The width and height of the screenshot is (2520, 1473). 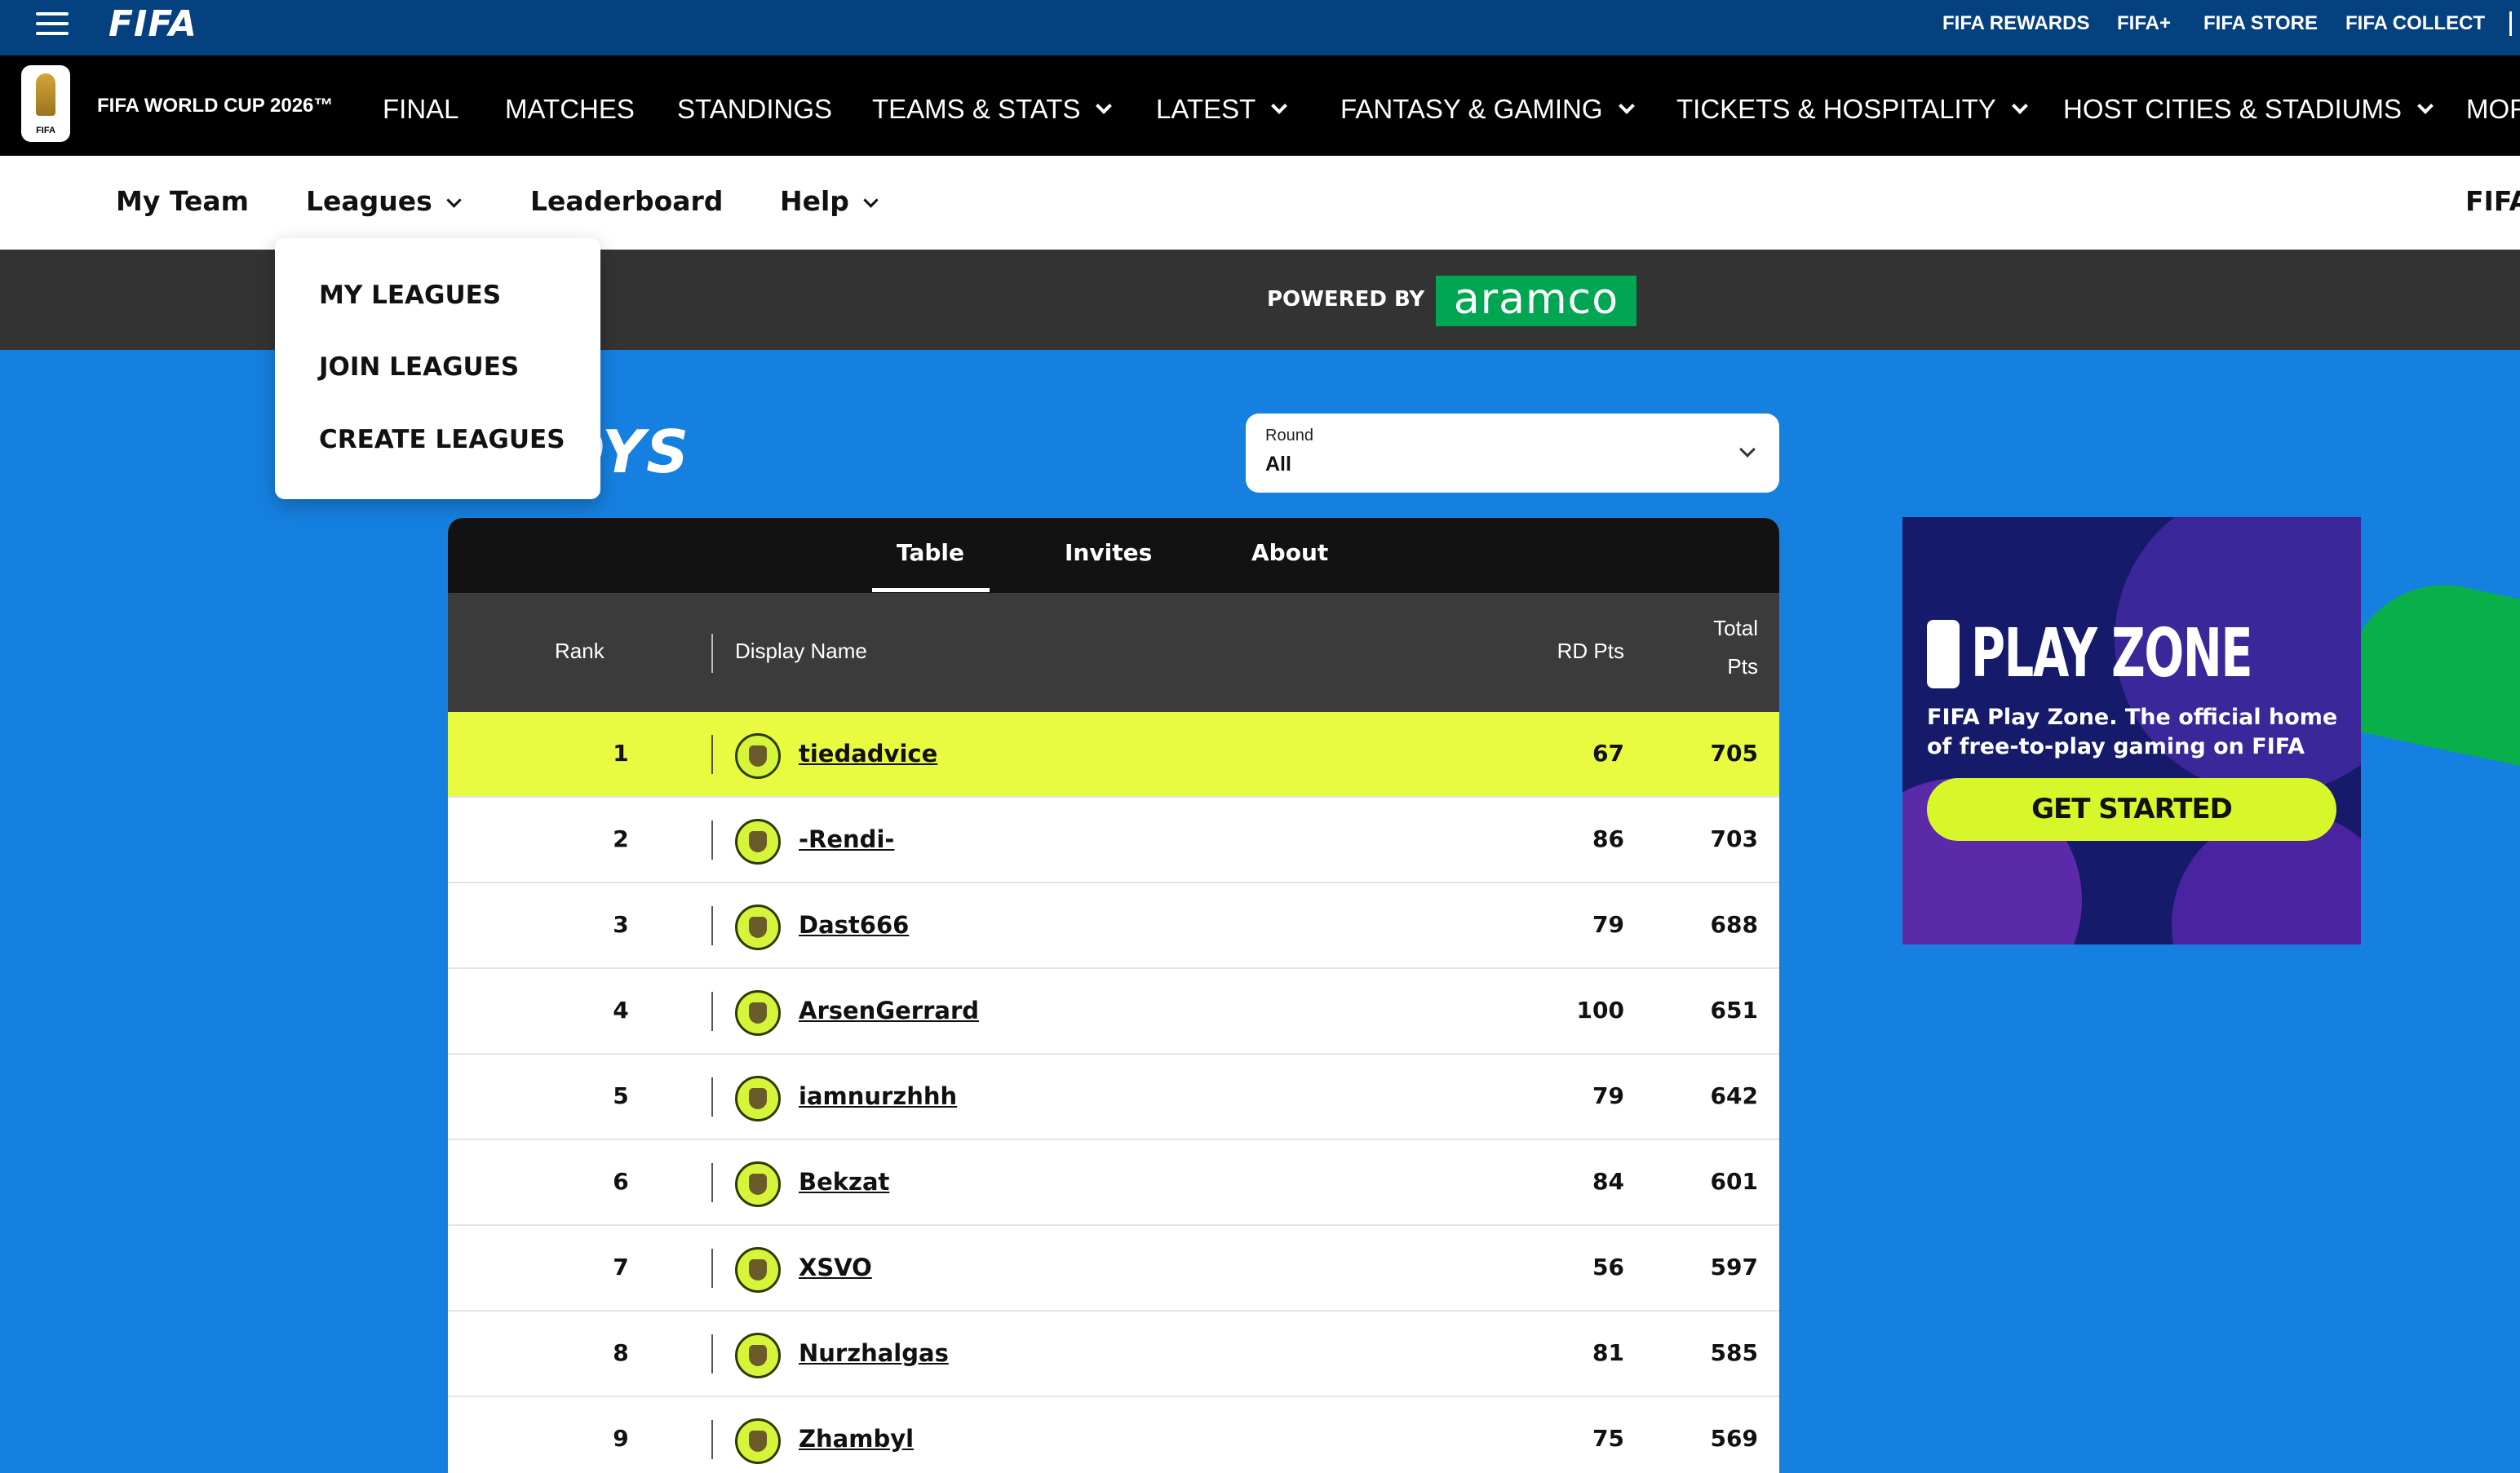 I want to click on row-rank: 8, so click(x=621, y=1352).